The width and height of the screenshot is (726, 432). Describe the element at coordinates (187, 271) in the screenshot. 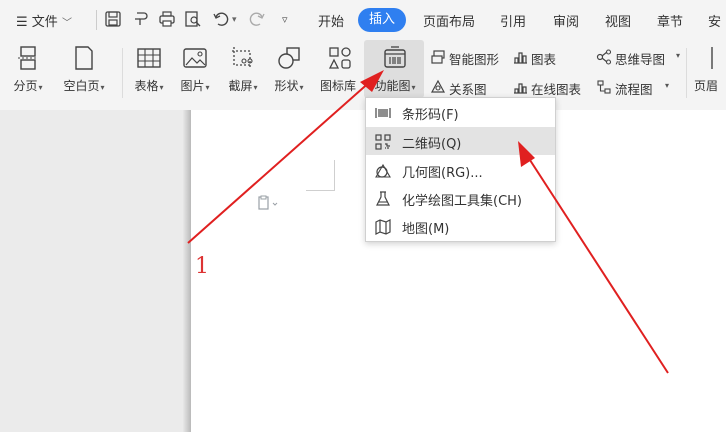

I see `page-shadow` at that location.